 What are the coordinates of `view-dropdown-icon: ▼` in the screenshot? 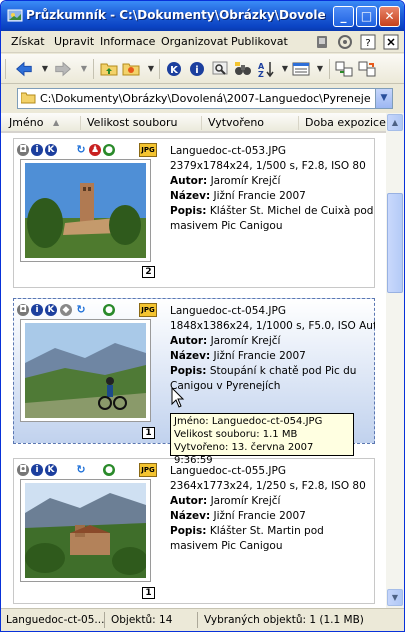 It's located at (320, 69).